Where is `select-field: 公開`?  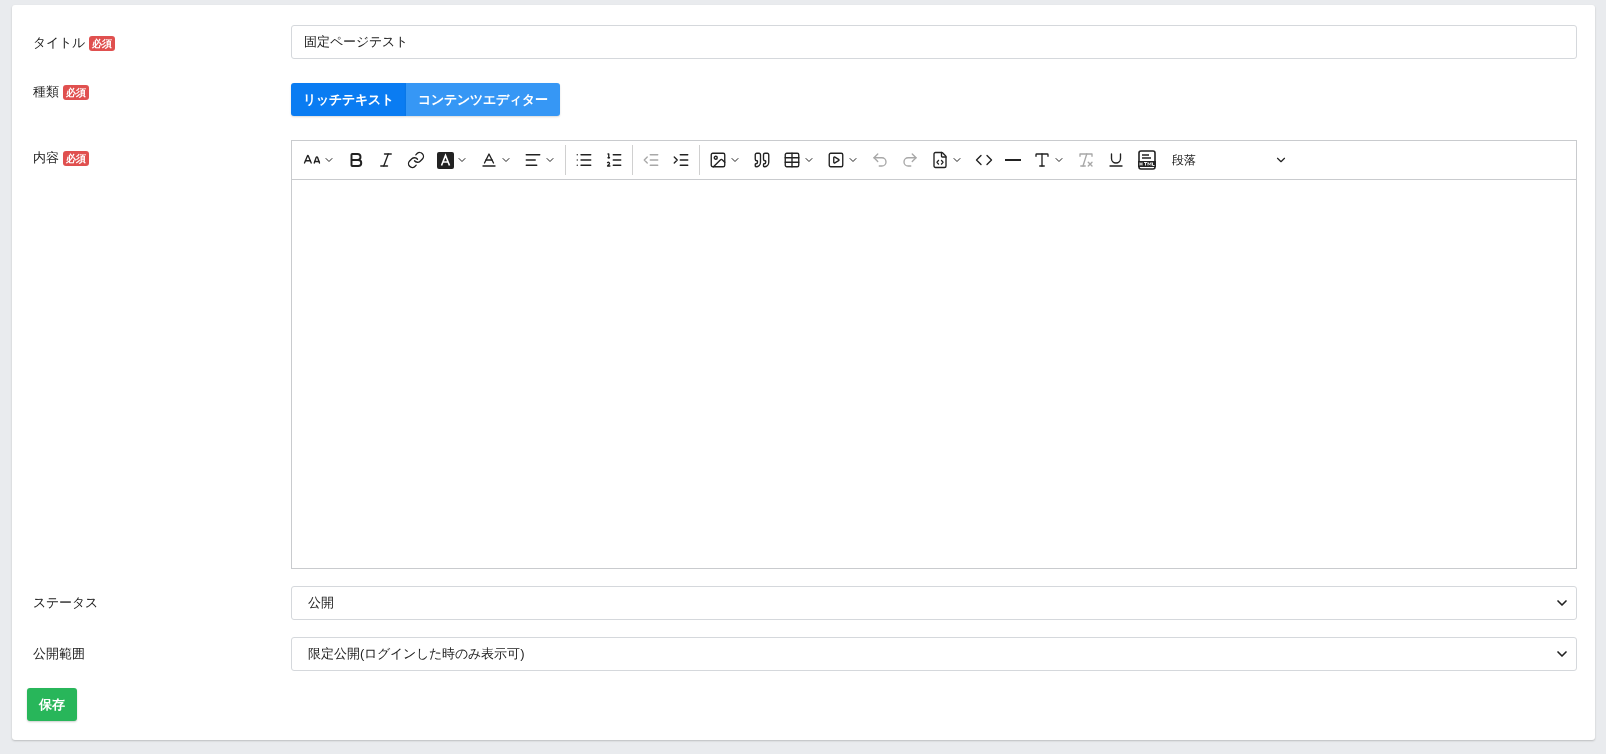 select-field: 公開 is located at coordinates (934, 603).